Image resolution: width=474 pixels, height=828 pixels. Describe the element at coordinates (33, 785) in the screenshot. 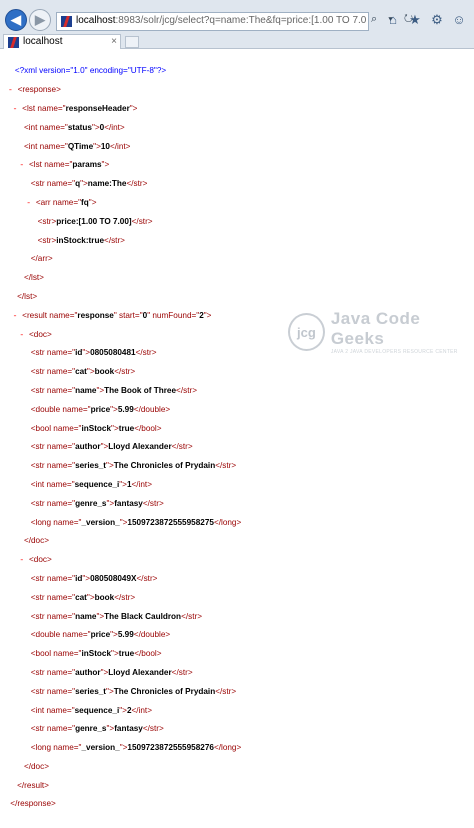

I see `xml-line: </result>` at that location.